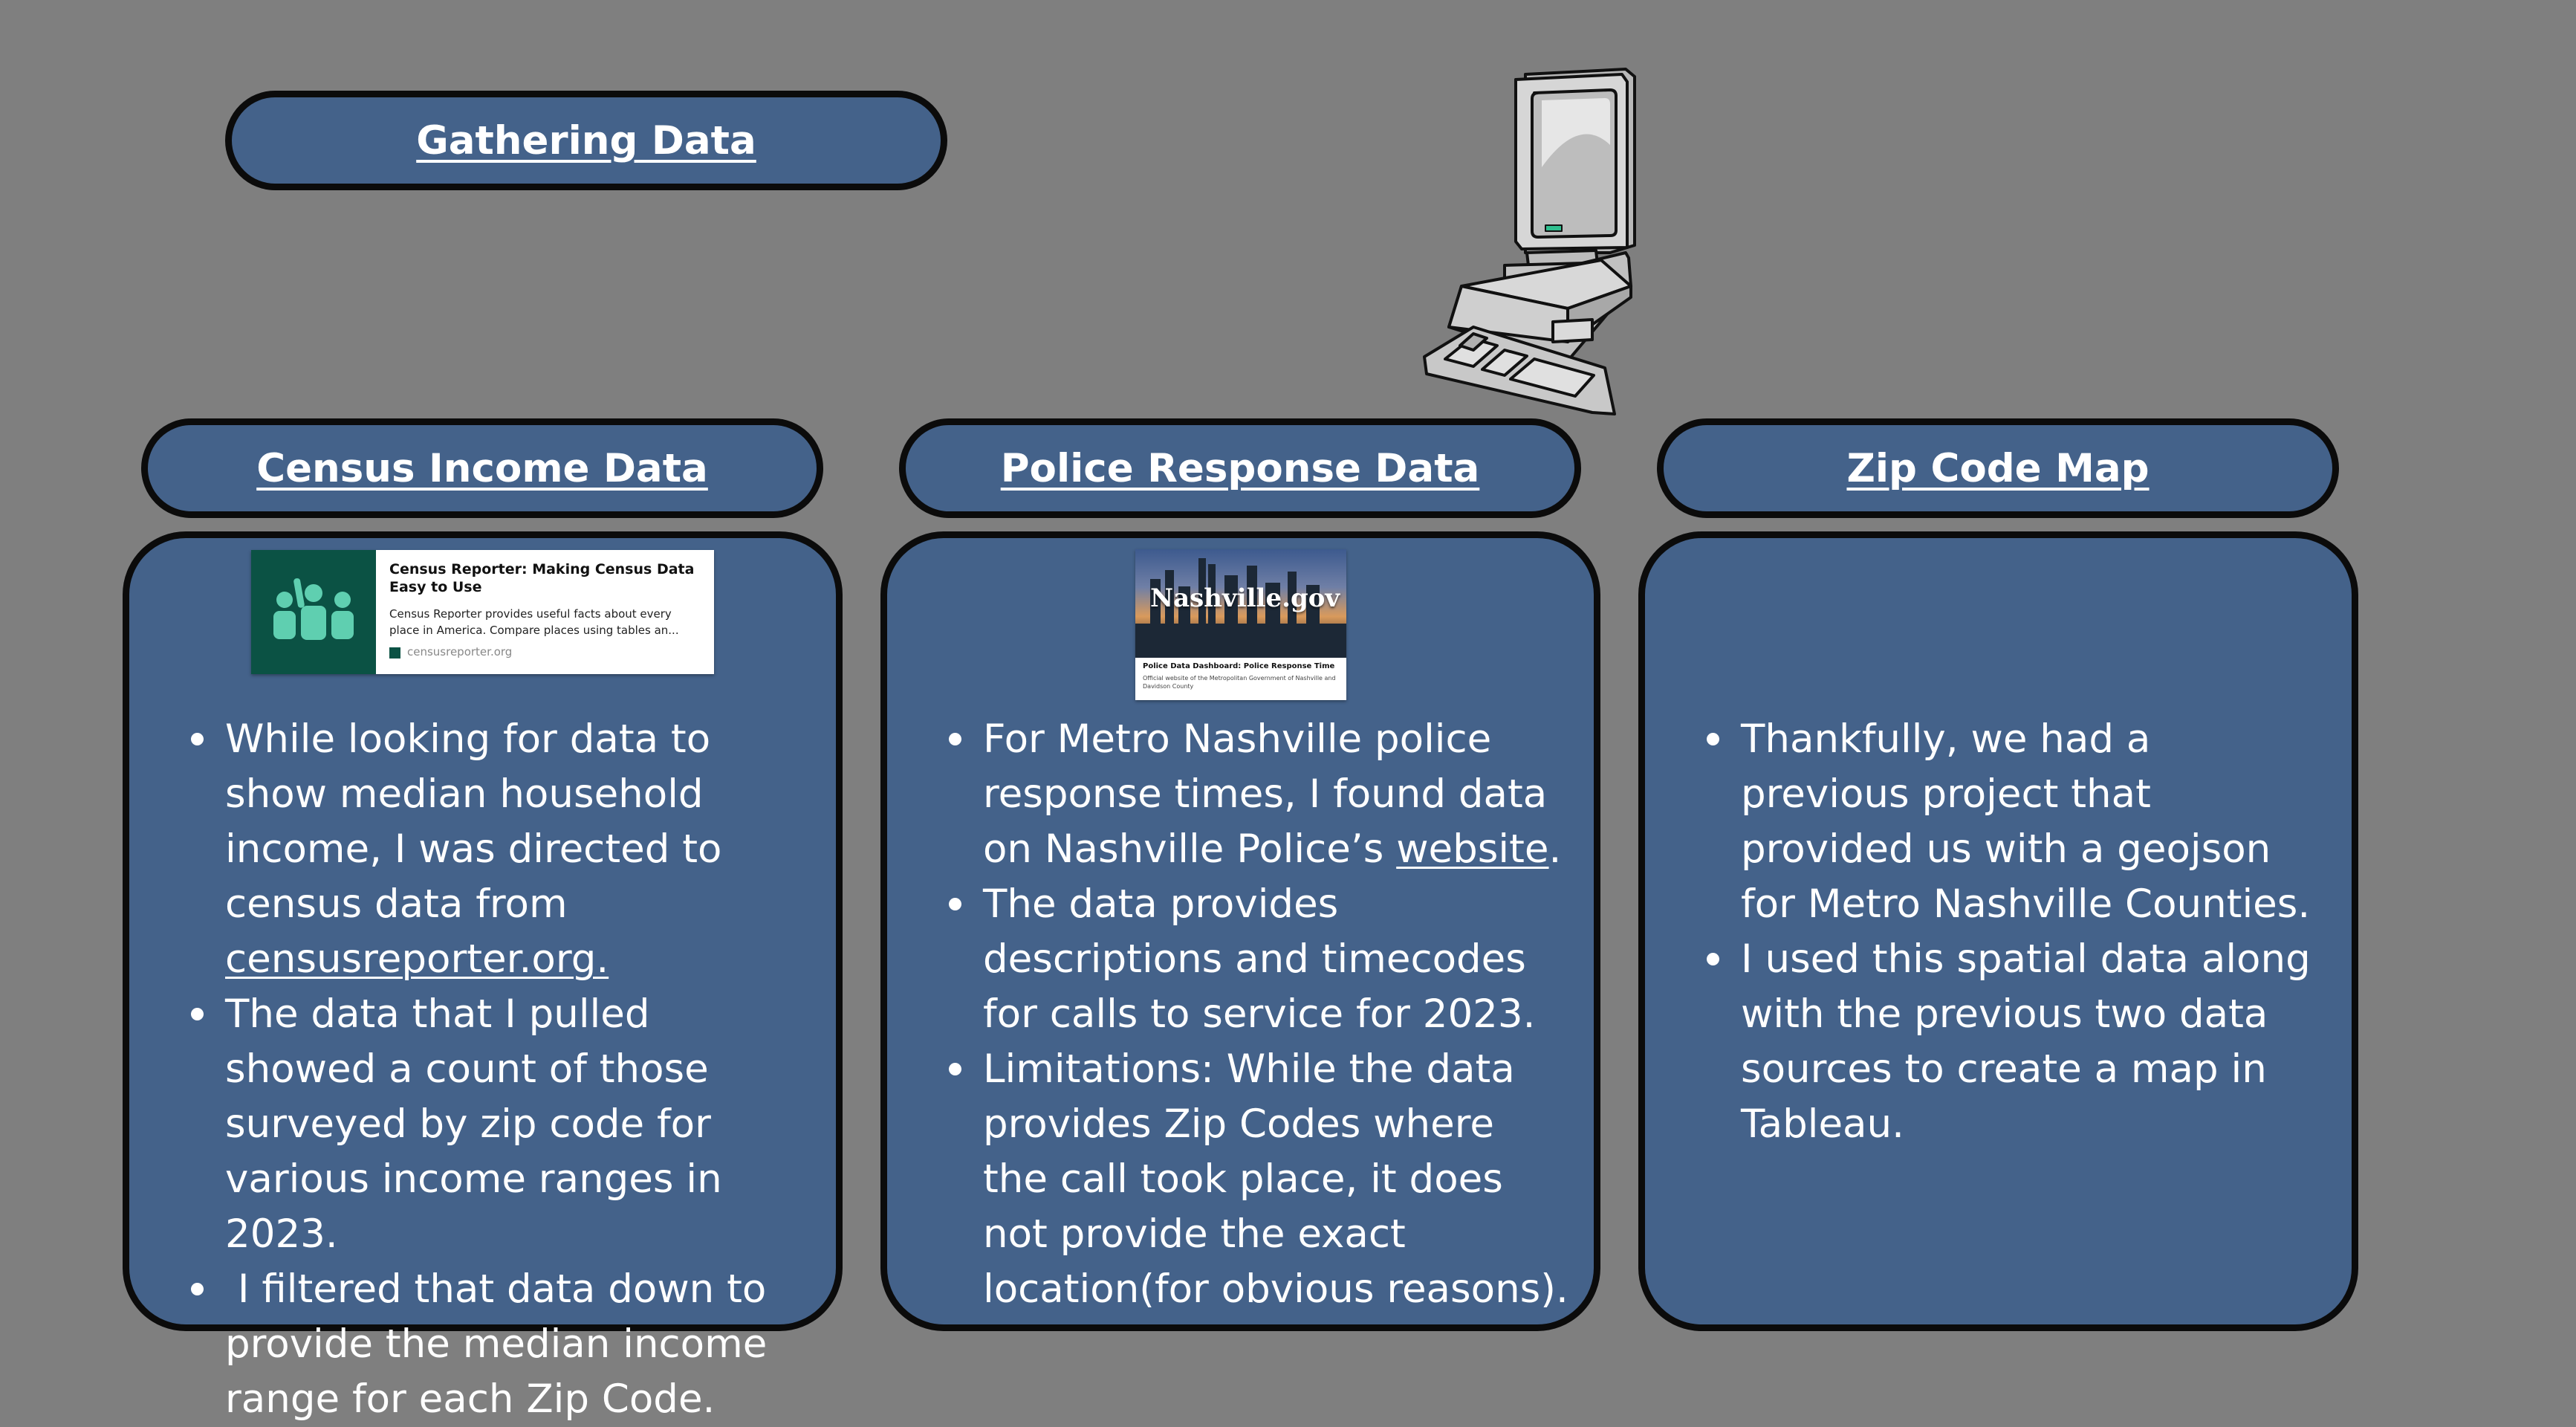  Describe the element at coordinates (394, 653) in the screenshot. I see `censusreporter-favicon` at that location.